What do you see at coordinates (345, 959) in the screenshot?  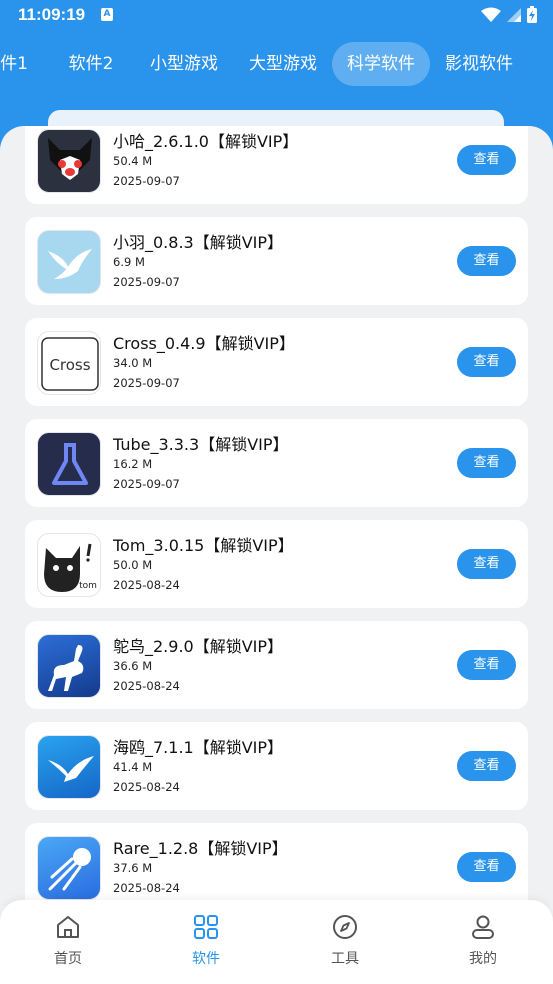 I see `nav-tools-label: 工具` at bounding box center [345, 959].